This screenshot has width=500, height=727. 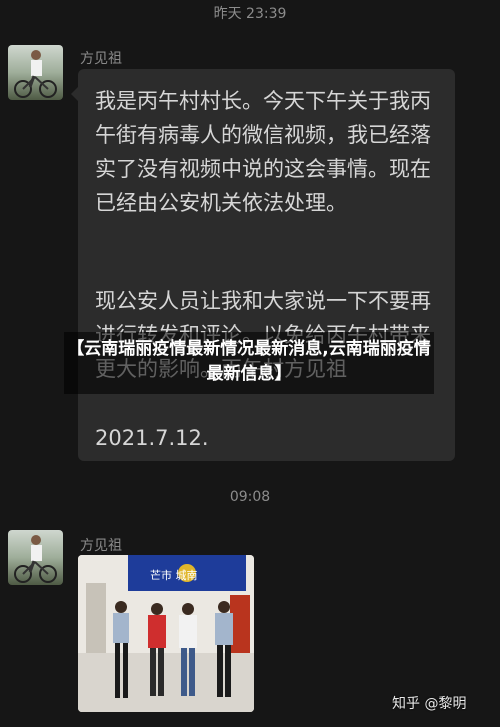 What do you see at coordinates (174, 575) in the screenshot?
I see `svg-text: 芒市 城南` at bounding box center [174, 575].